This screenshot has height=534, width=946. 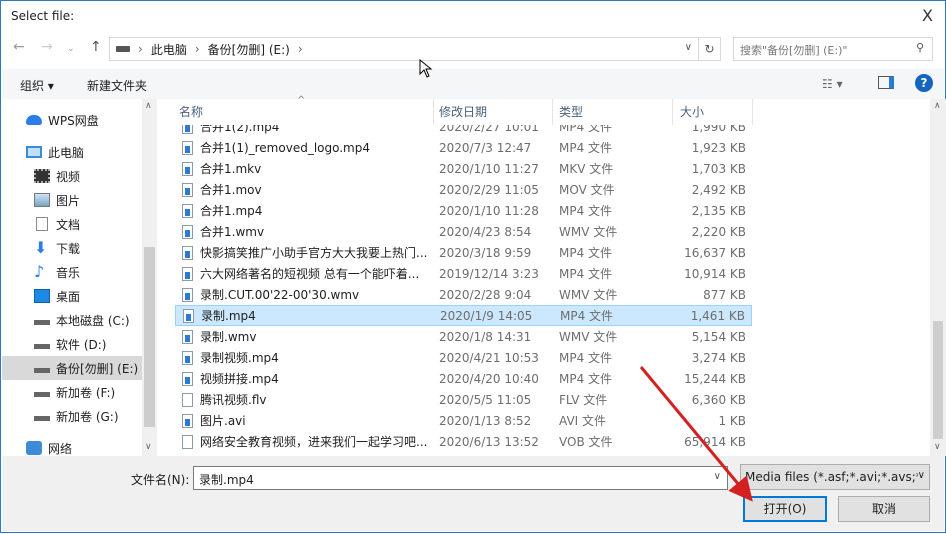 I want to click on file-name: 录制视频.mp4, so click(x=239, y=358).